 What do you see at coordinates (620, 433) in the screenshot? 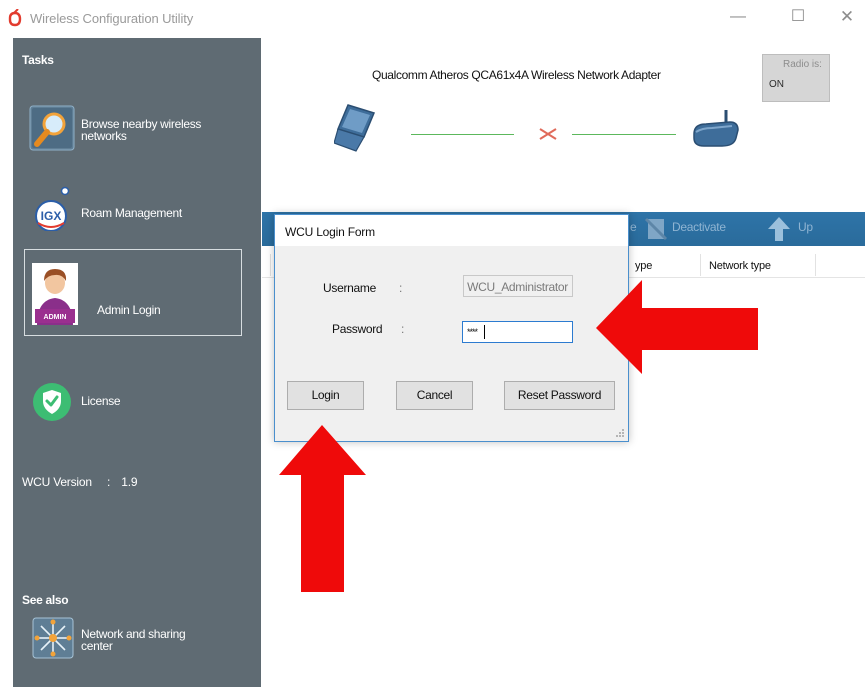
I see `resize-grip-icon` at bounding box center [620, 433].